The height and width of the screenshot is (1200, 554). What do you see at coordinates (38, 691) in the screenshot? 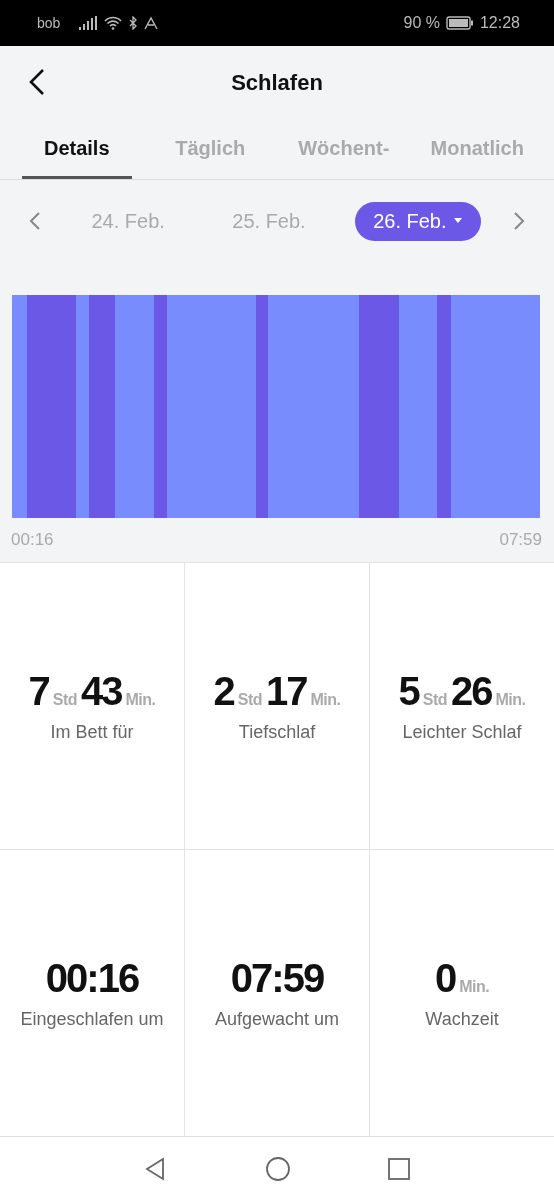
I see `stat-value: 7` at bounding box center [38, 691].